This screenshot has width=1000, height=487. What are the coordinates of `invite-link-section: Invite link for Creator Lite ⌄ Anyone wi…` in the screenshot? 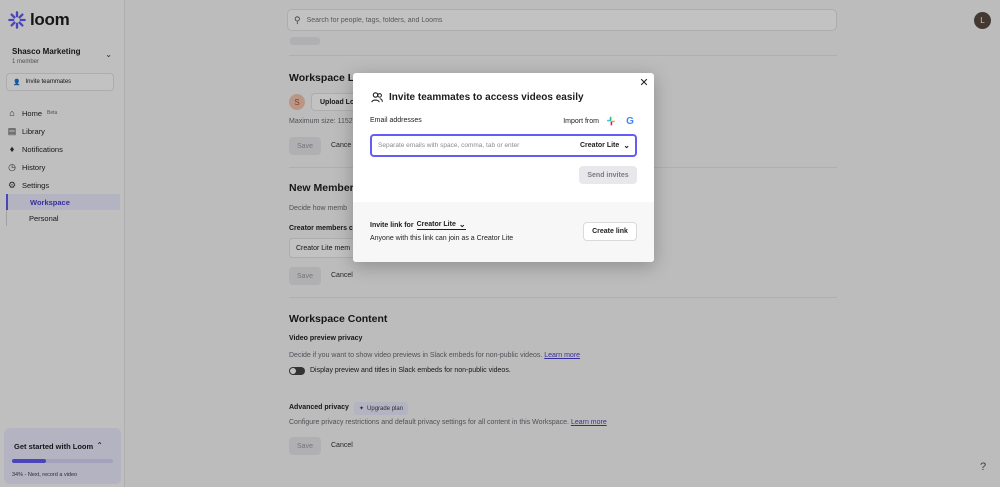 It's located at (503, 232).